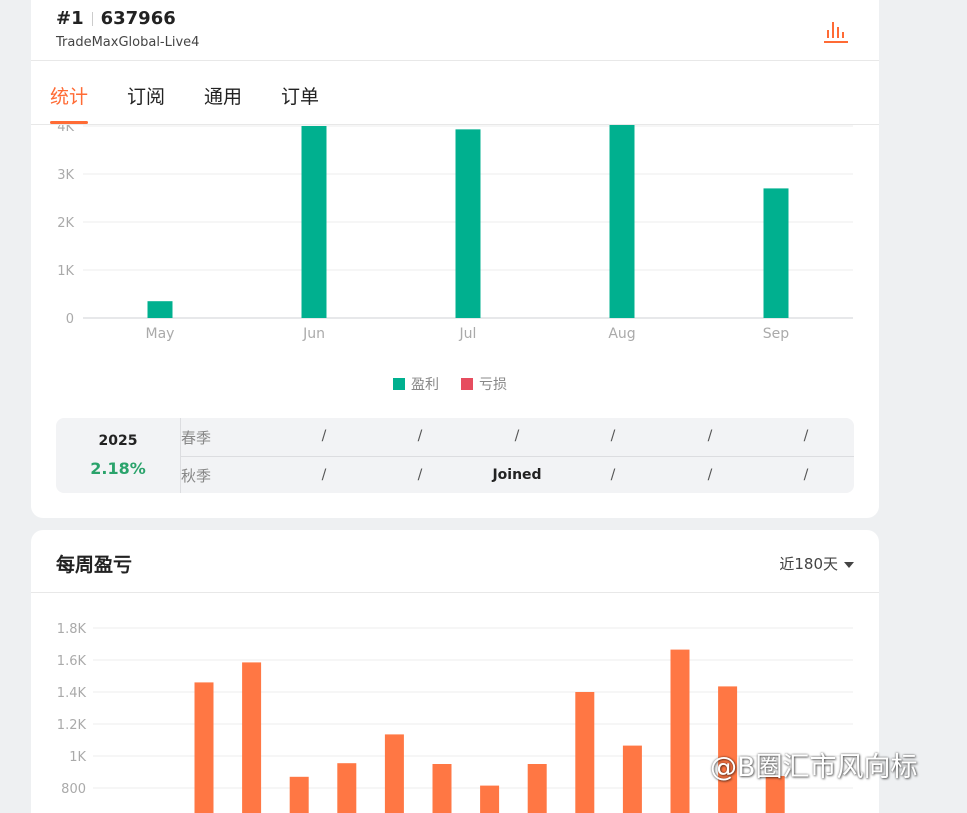  Describe the element at coordinates (313, 334) in the screenshot. I see `x-tick-label: Jun` at that location.